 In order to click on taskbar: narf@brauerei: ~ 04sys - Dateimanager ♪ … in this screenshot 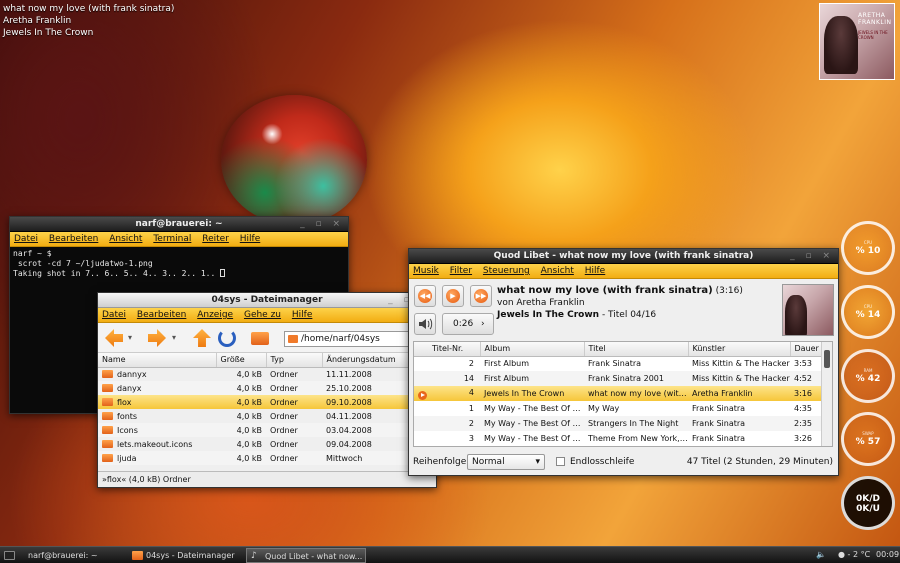, I will do `click(450, 554)`.